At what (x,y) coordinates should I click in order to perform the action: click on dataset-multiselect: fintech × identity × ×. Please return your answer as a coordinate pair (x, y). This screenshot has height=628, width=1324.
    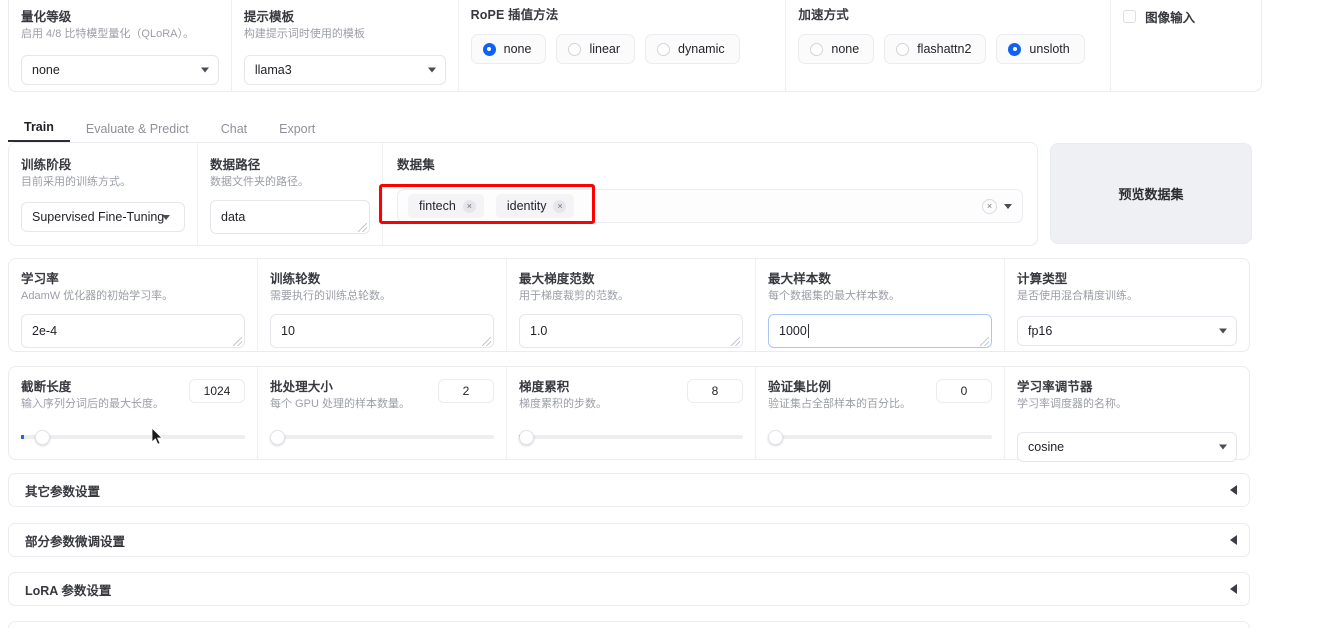
    Looking at the image, I should click on (710, 206).